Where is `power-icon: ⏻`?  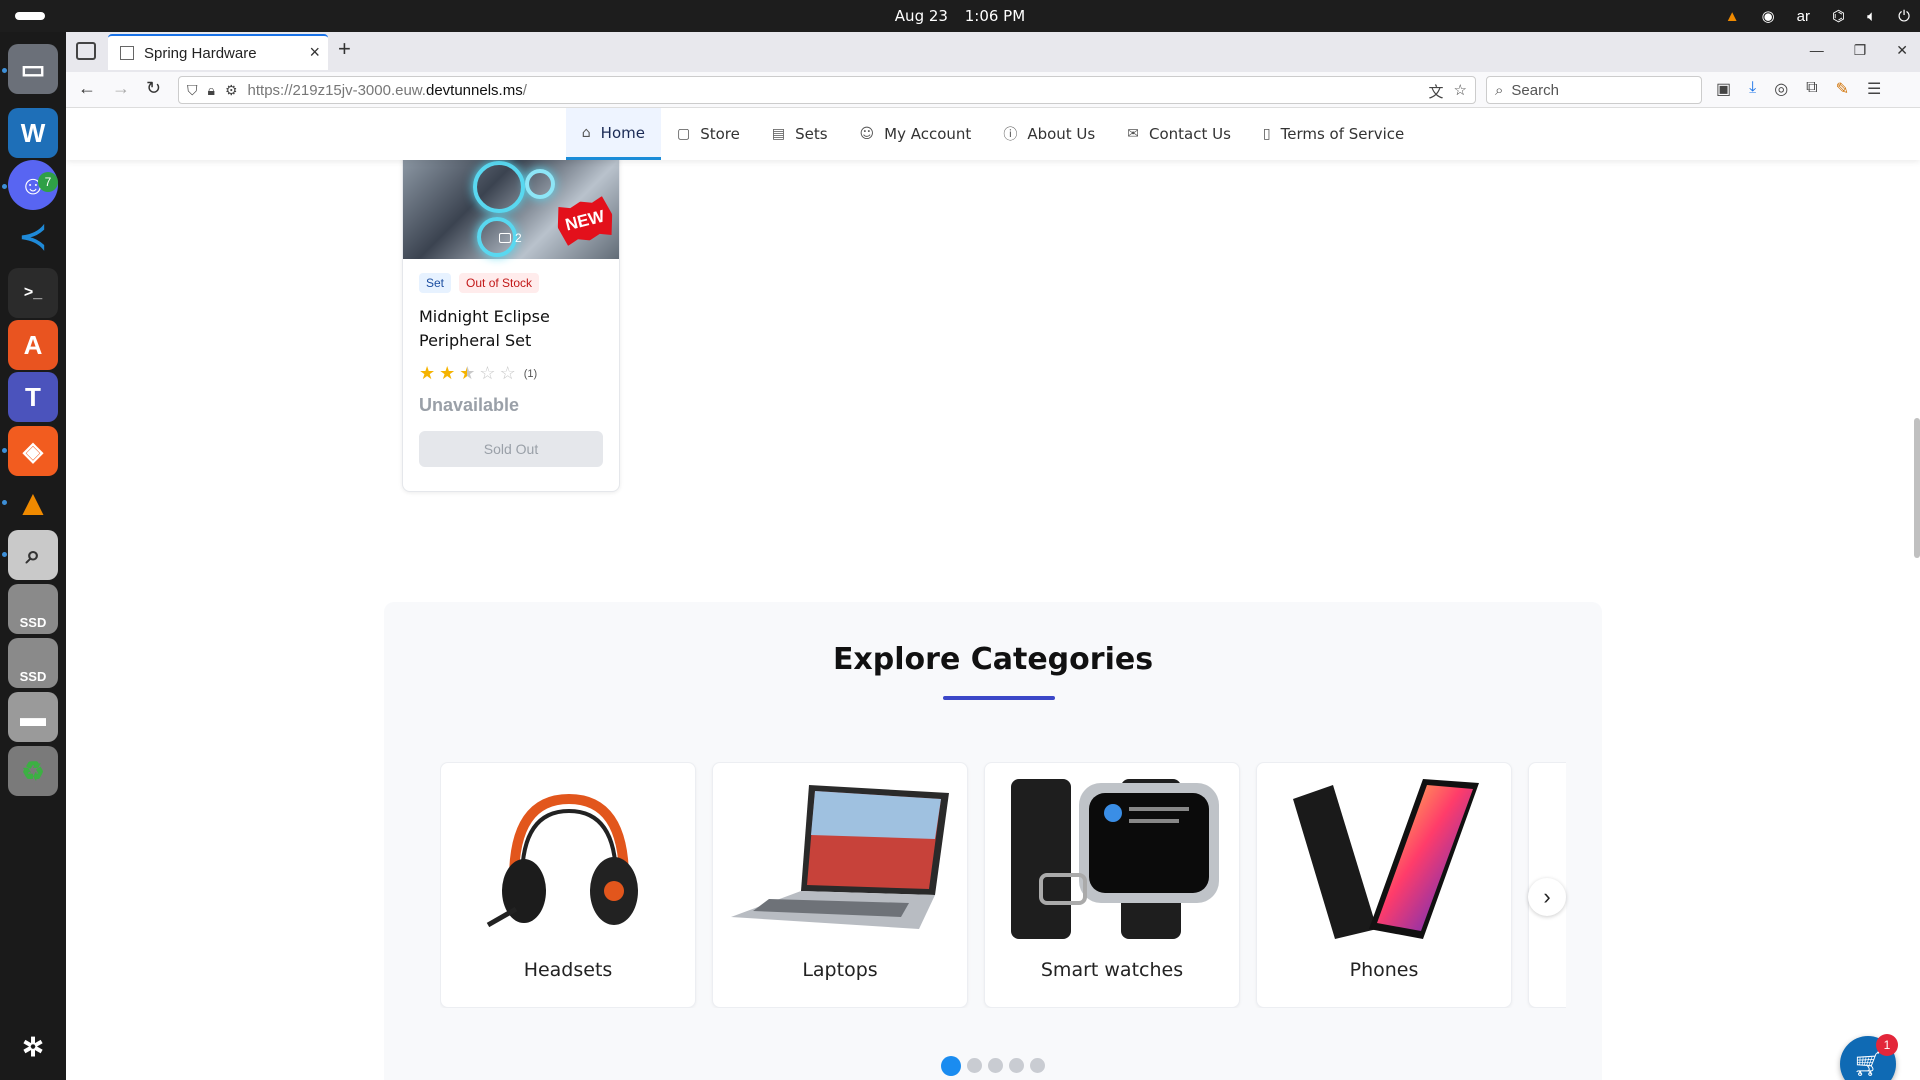 power-icon: ⏻ is located at coordinates (1904, 16).